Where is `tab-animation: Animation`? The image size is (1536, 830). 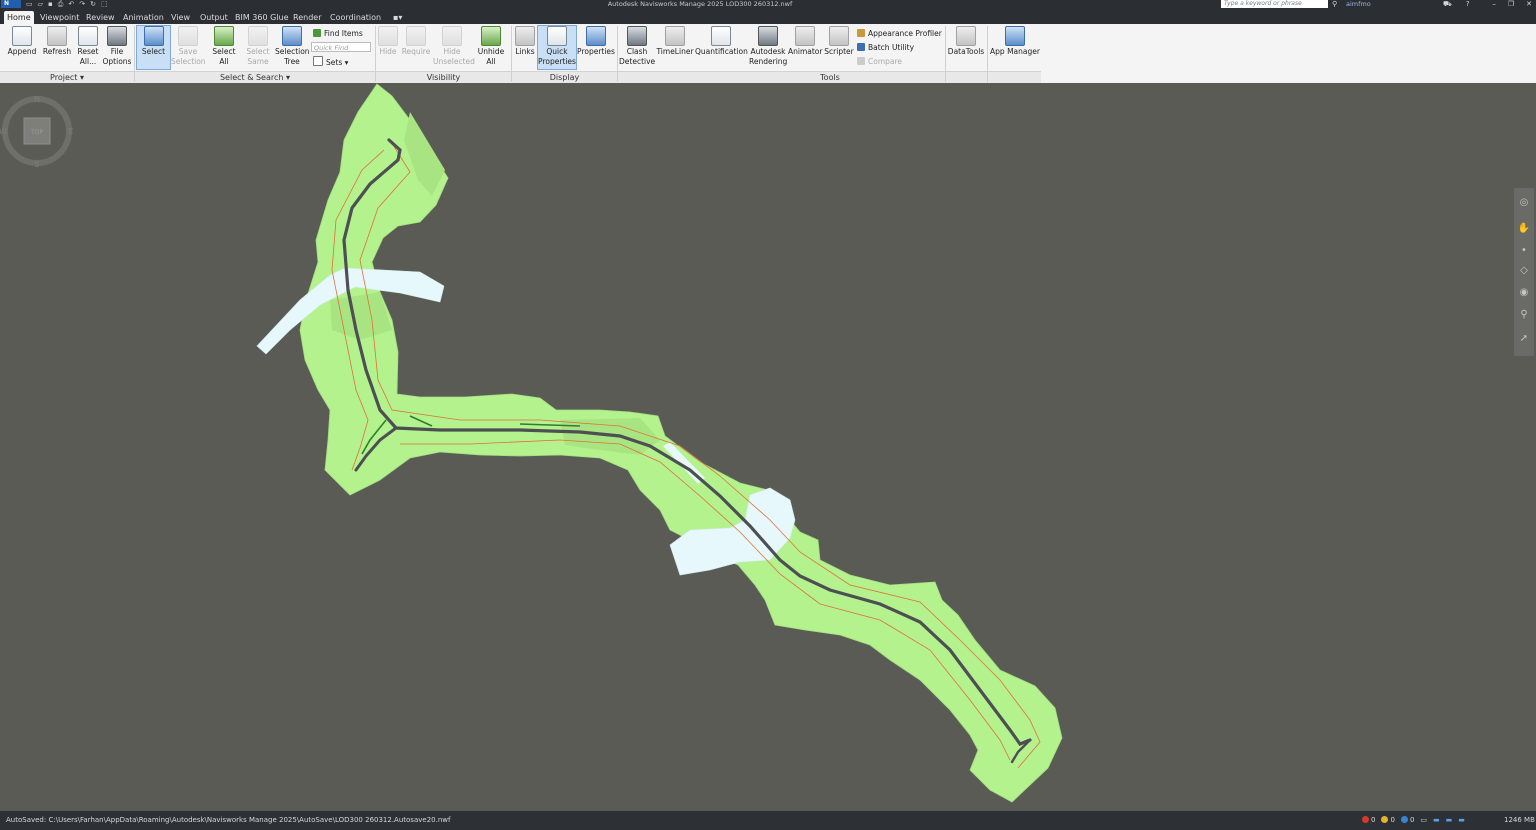
tab-animation: Animation is located at coordinates (143, 17).